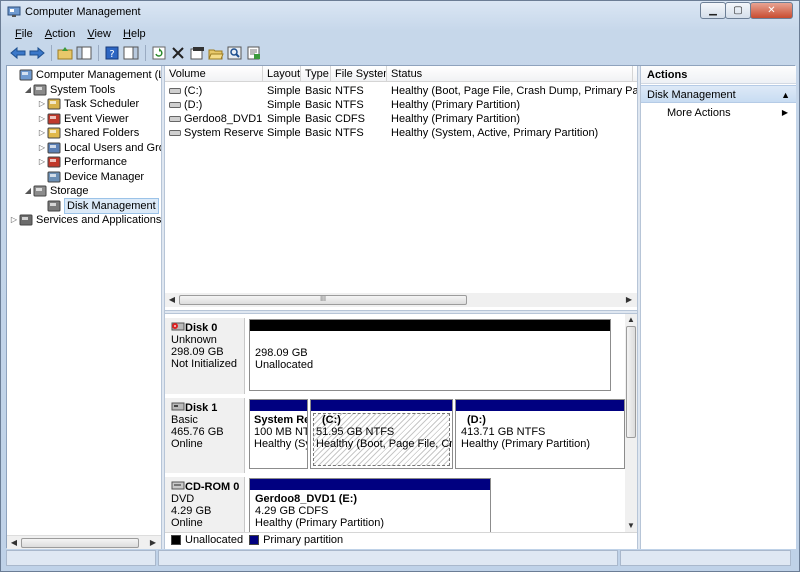 The image size is (800, 572). I want to click on tree-item-services-and-applications: ▷ Services and Applications, so click(85, 220).